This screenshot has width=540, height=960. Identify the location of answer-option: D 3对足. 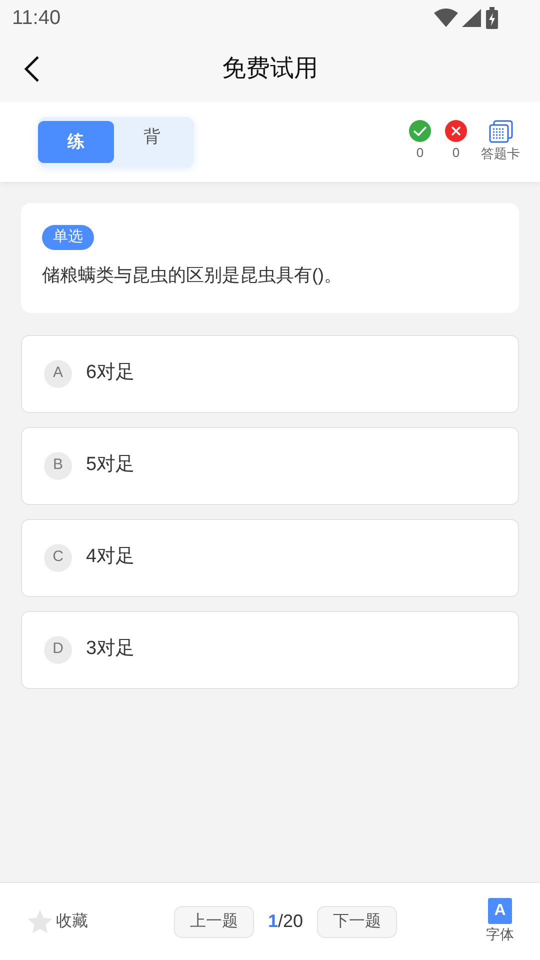
(270, 649).